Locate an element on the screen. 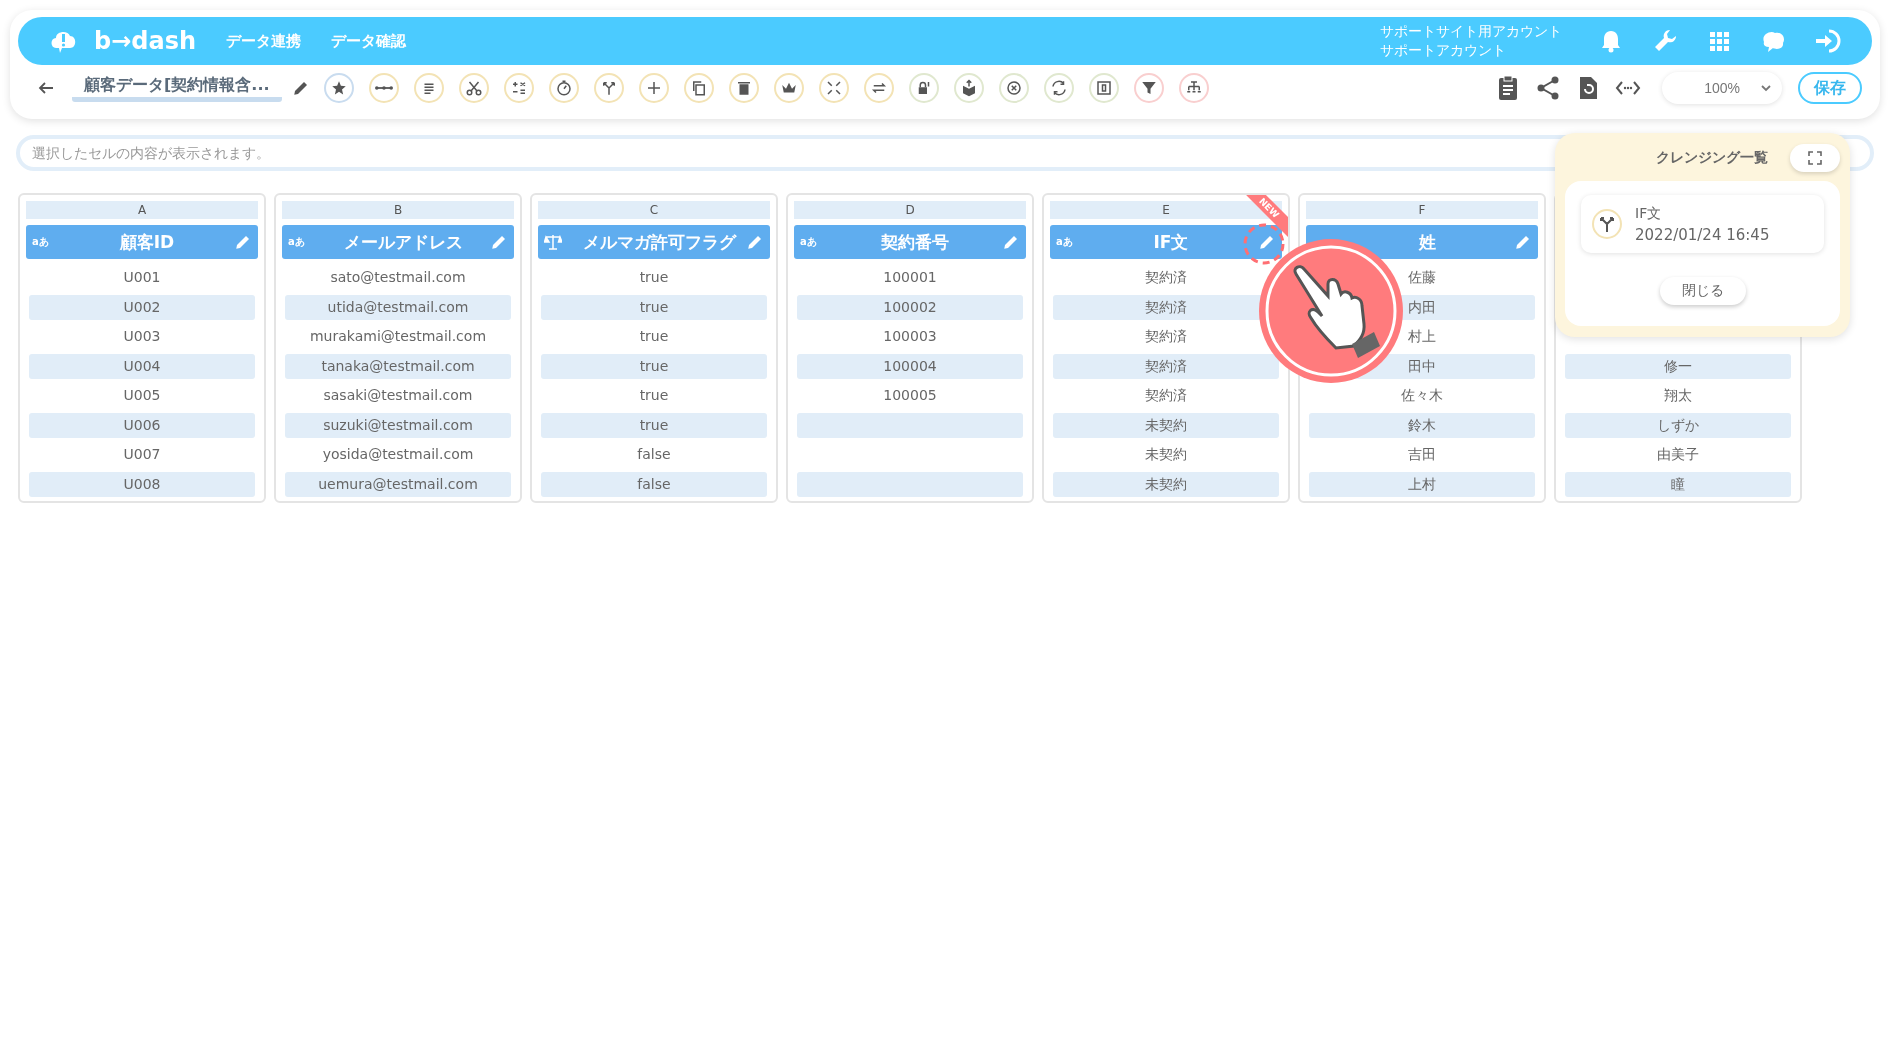 The width and height of the screenshot is (1890, 1063). table-cell-text: 100005 is located at coordinates (910, 395).